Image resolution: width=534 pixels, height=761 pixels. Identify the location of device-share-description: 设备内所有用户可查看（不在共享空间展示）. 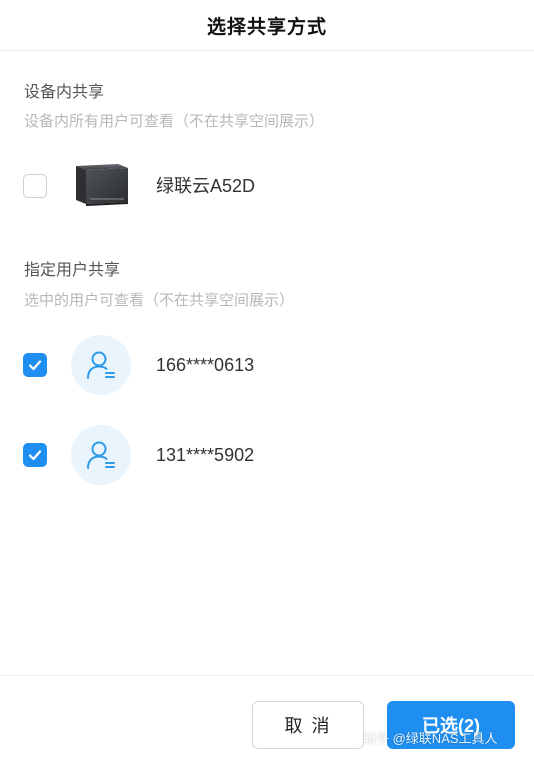
(174, 121).